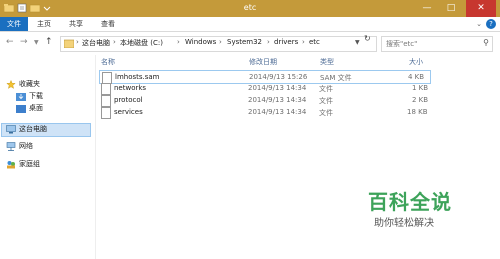  What do you see at coordinates (244, 42) in the screenshot?
I see `breadcrumb-system32: System32` at bounding box center [244, 42].